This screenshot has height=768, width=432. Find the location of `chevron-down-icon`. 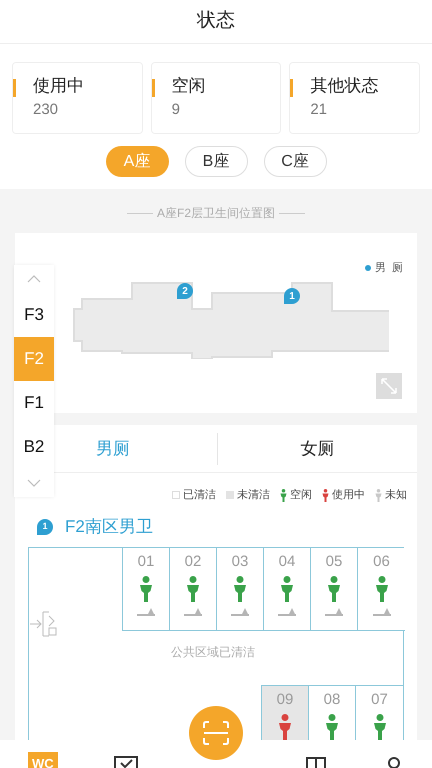

chevron-down-icon is located at coordinates (34, 483).